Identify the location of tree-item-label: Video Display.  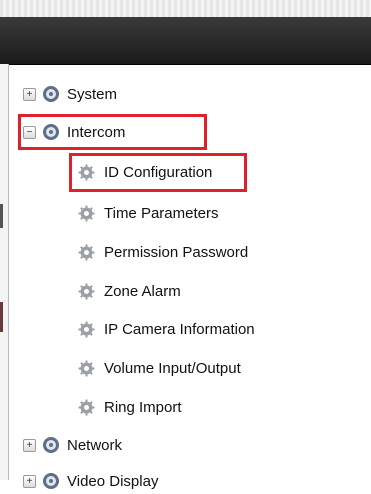
(113, 481).